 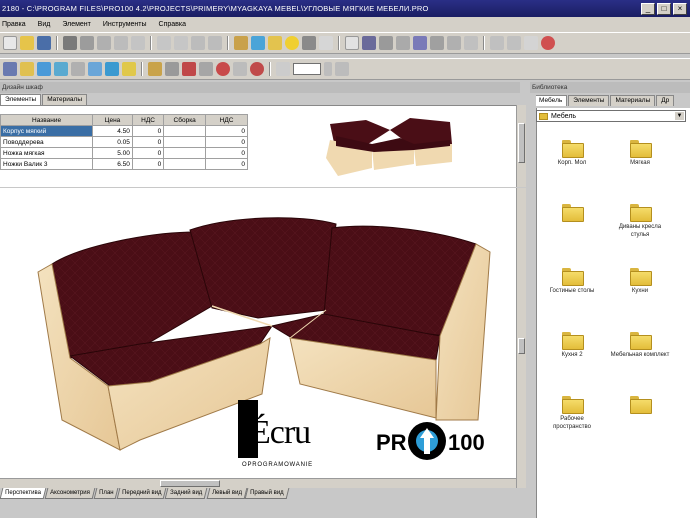 What do you see at coordinates (10, 69) in the screenshot?
I see `view-perspective-icon` at bounding box center [10, 69].